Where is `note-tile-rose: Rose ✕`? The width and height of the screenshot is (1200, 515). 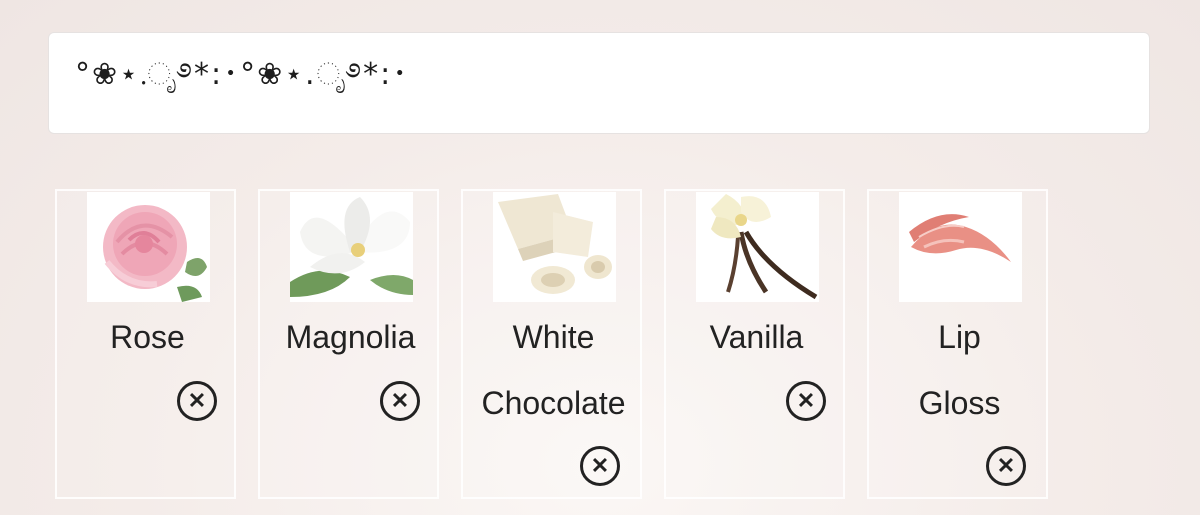
note-tile-rose: Rose ✕ is located at coordinates (145, 344).